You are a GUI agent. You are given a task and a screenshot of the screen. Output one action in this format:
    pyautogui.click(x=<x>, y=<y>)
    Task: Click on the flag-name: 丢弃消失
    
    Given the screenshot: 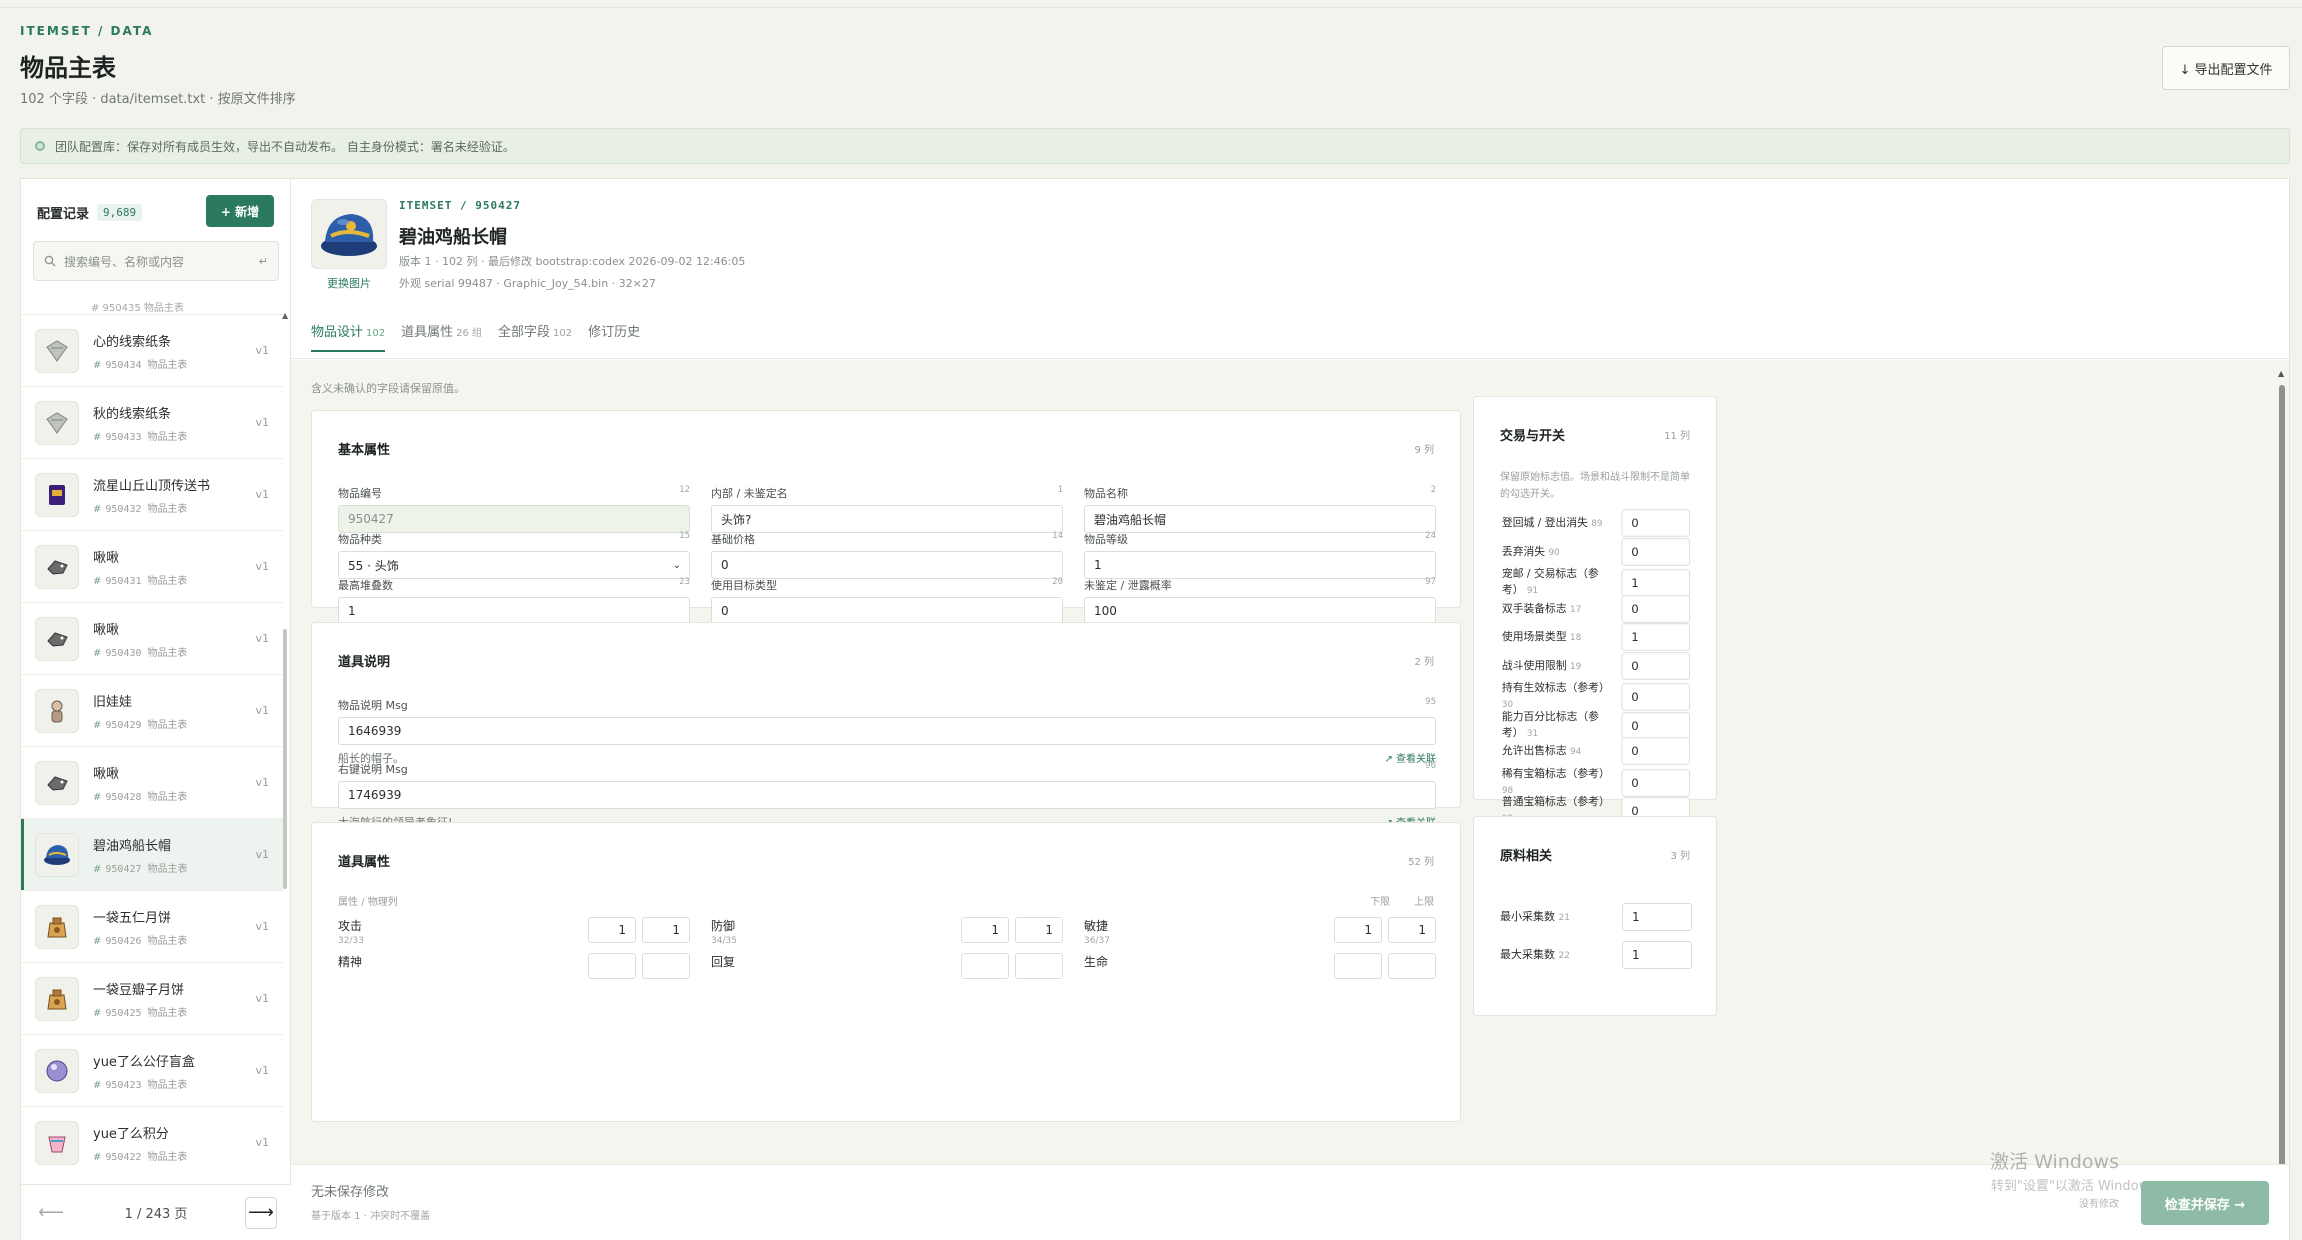 What is the action you would take?
    pyautogui.click(x=1523, y=550)
    